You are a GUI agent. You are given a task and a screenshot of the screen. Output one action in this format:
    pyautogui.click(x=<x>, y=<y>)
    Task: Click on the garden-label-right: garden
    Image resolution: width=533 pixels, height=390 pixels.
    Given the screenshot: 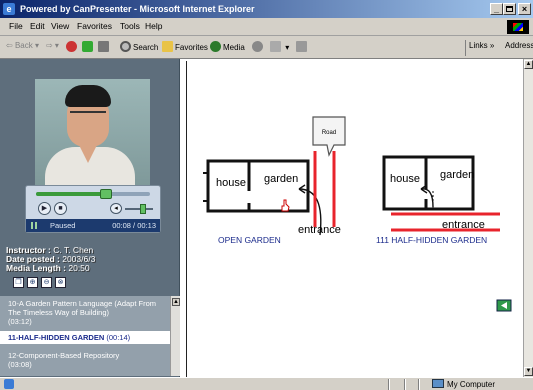 What is the action you would take?
    pyautogui.click(x=457, y=175)
    